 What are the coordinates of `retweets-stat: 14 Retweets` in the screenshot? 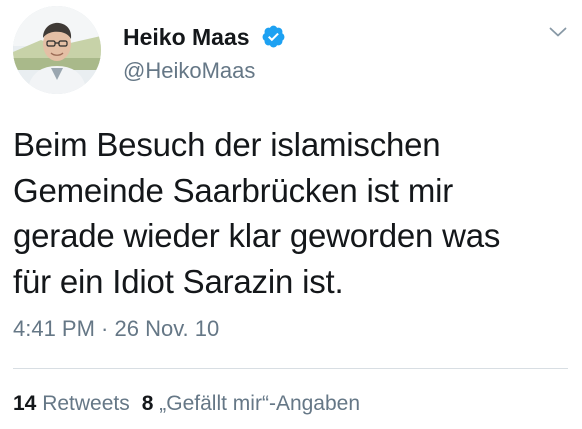 It's located at (71, 403).